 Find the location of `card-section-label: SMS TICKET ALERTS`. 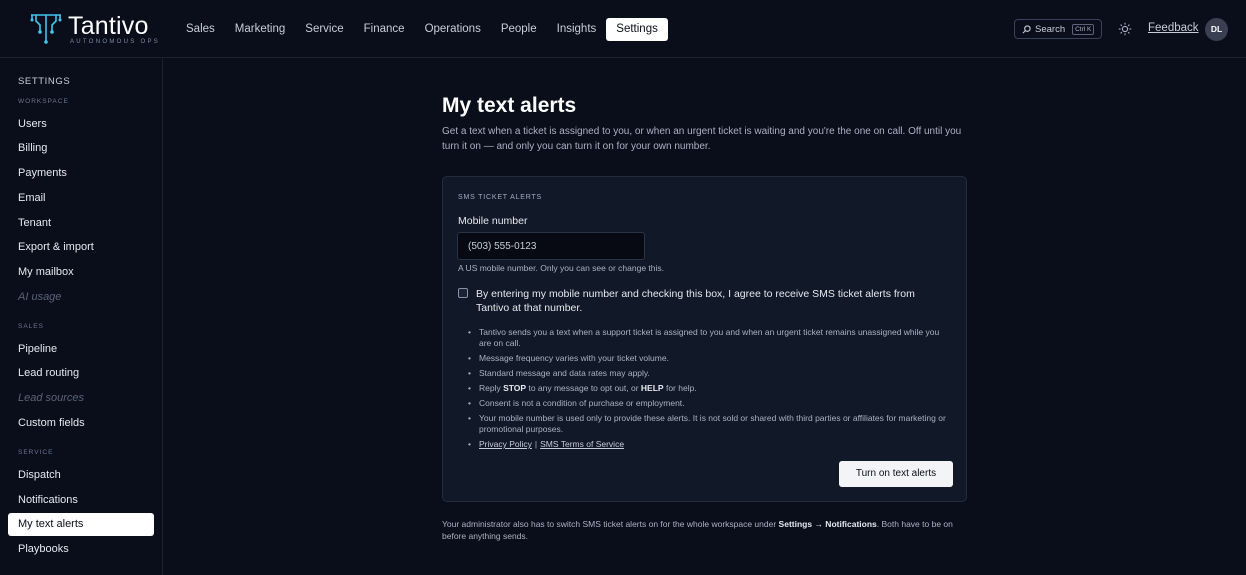

card-section-label: SMS TICKET ALERTS is located at coordinates (500, 197).